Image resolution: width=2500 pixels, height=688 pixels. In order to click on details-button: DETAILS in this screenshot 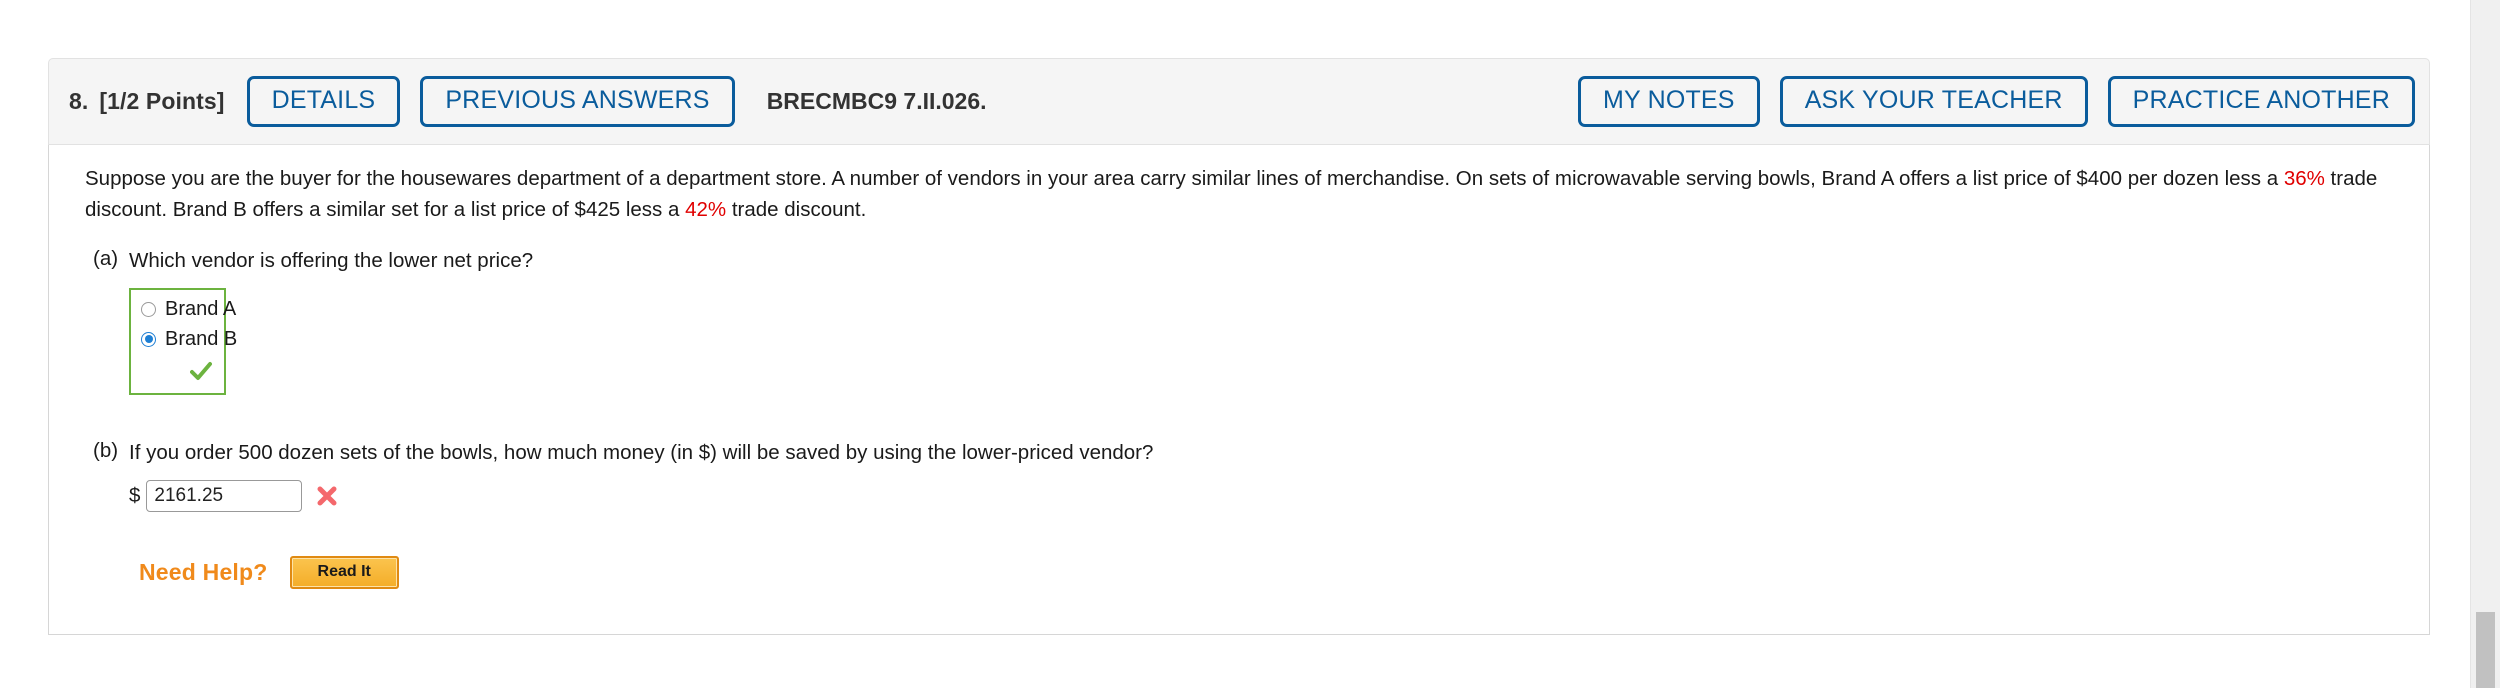, I will do `click(323, 101)`.